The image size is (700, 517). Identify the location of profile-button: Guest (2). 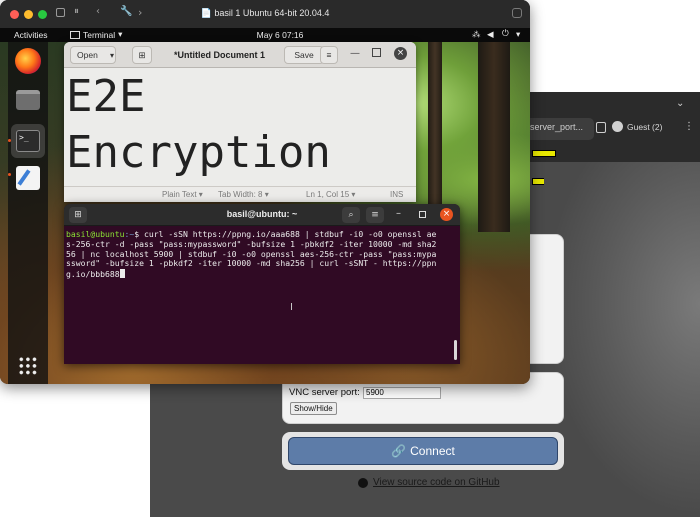
(637, 126).